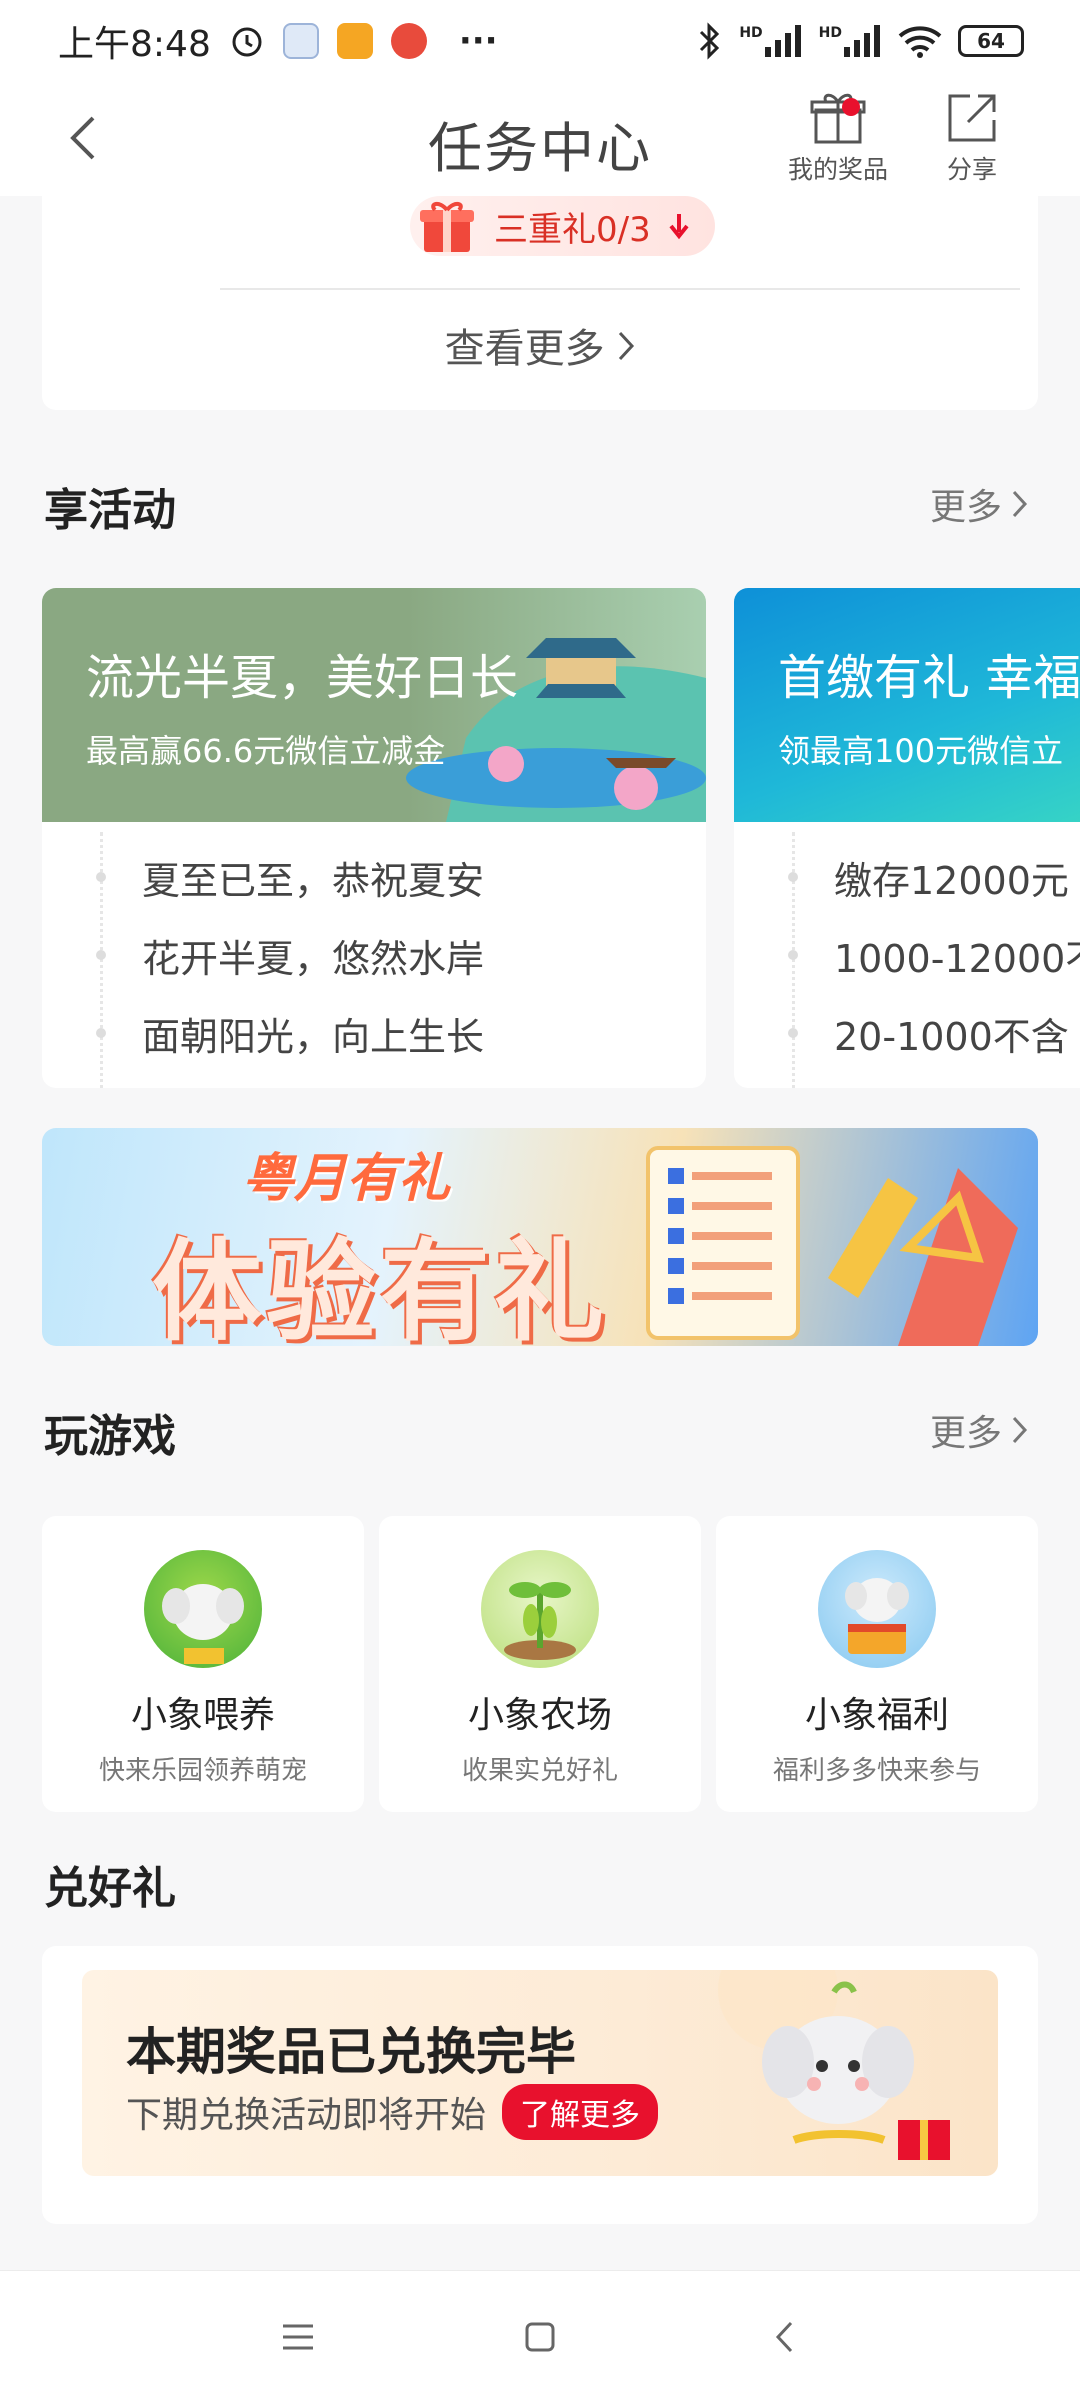  What do you see at coordinates (934, 955) in the screenshot?
I see `activity-item: 1000-12000不` at bounding box center [934, 955].